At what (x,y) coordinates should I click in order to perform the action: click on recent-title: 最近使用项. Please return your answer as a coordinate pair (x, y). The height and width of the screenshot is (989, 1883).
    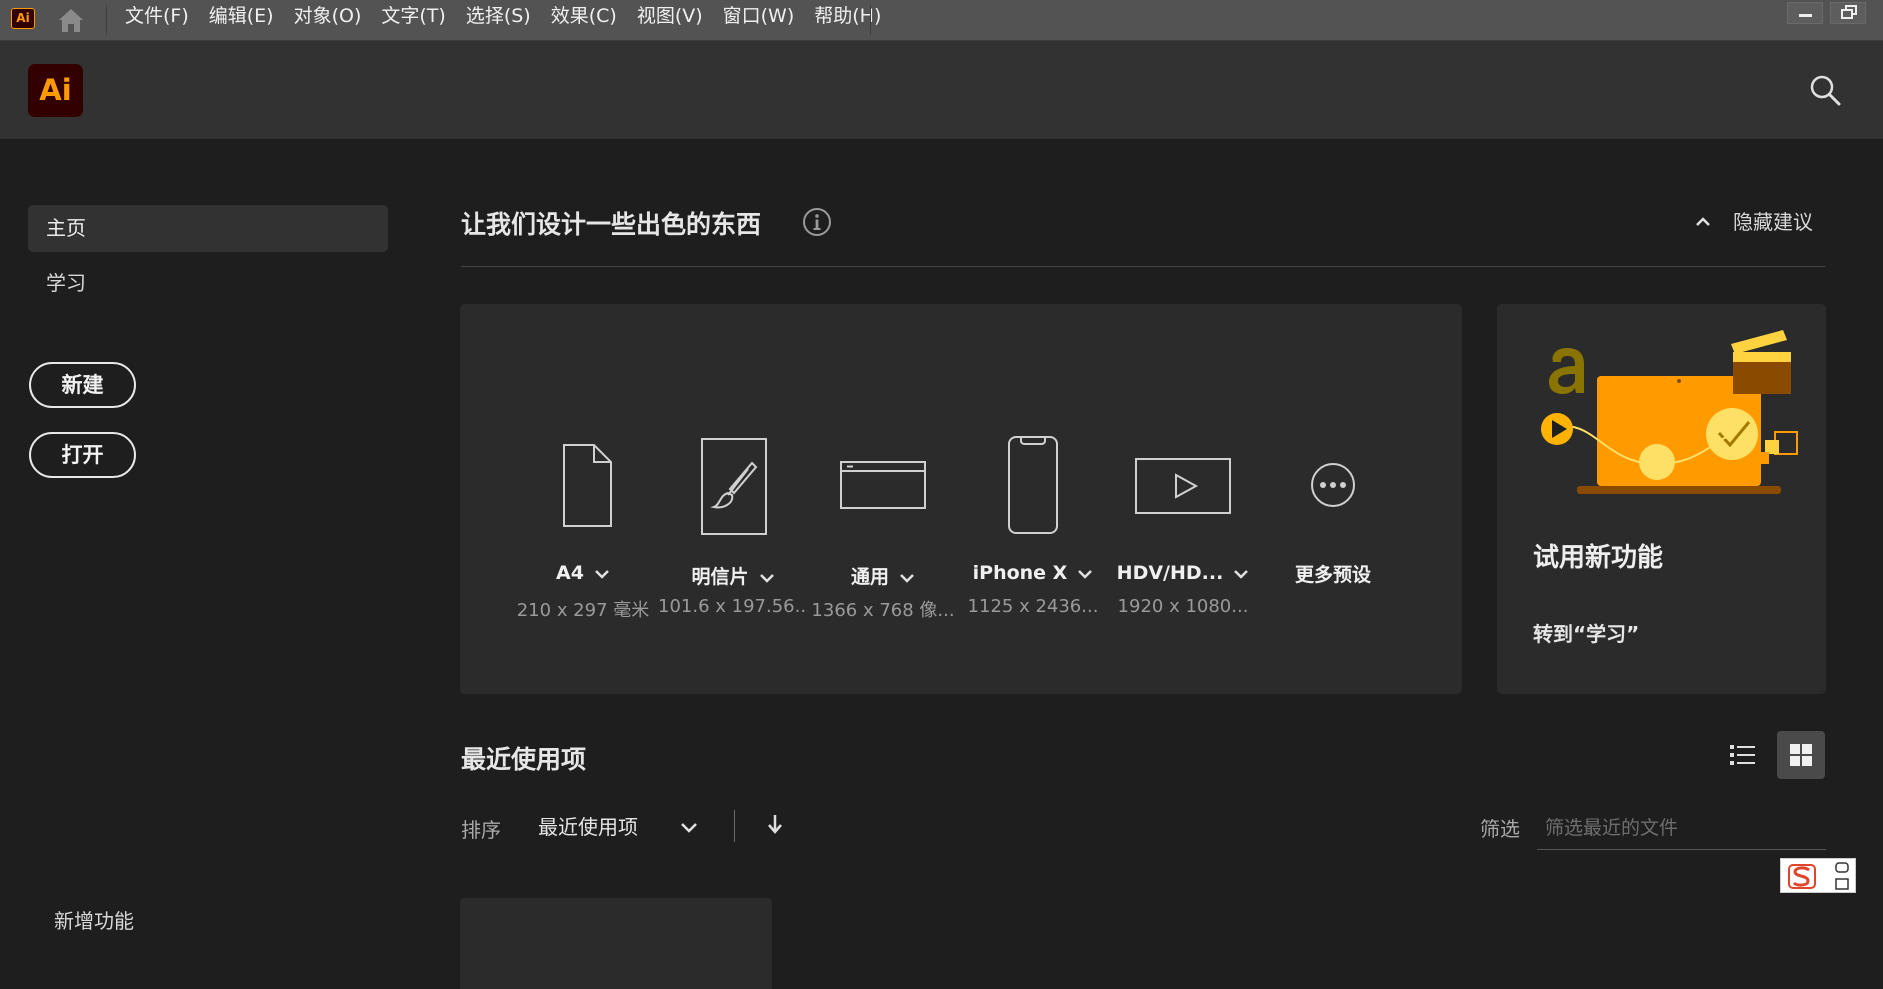
    Looking at the image, I should click on (524, 759).